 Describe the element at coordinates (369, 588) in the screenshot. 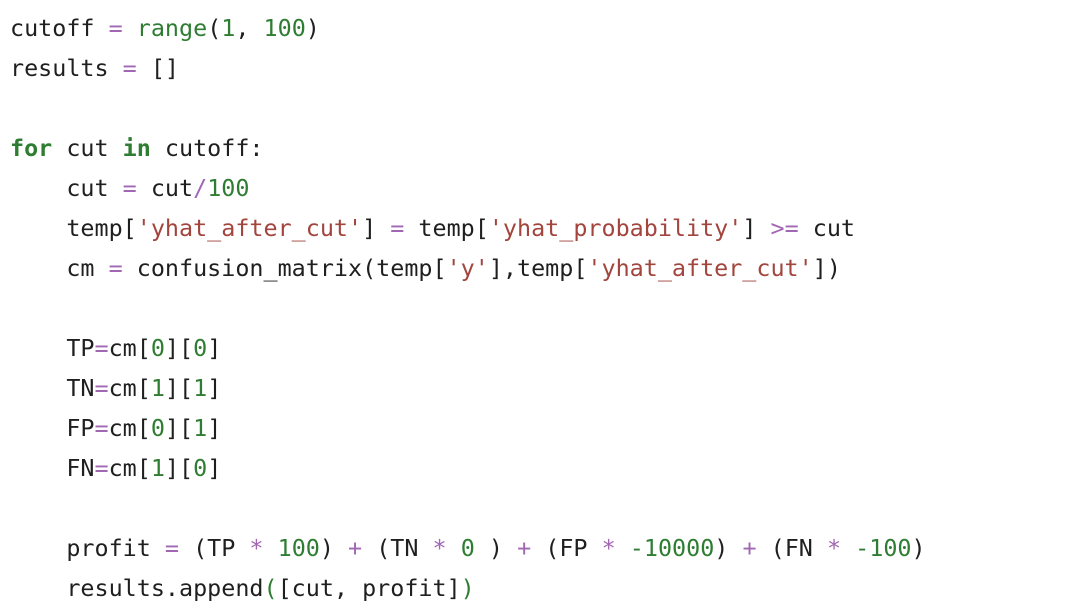

I see `code-token: [cut, profit]` at that location.